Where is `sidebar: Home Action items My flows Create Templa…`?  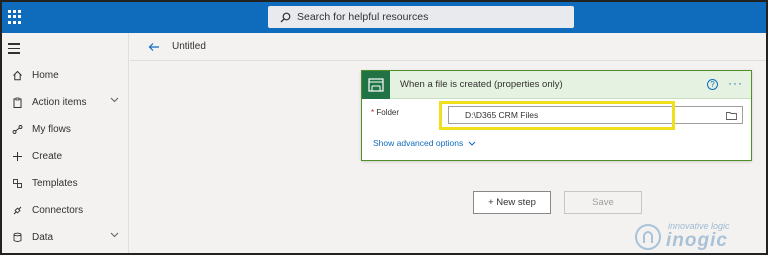
sidebar: Home Action items My flows Create Templa… is located at coordinates (65, 143).